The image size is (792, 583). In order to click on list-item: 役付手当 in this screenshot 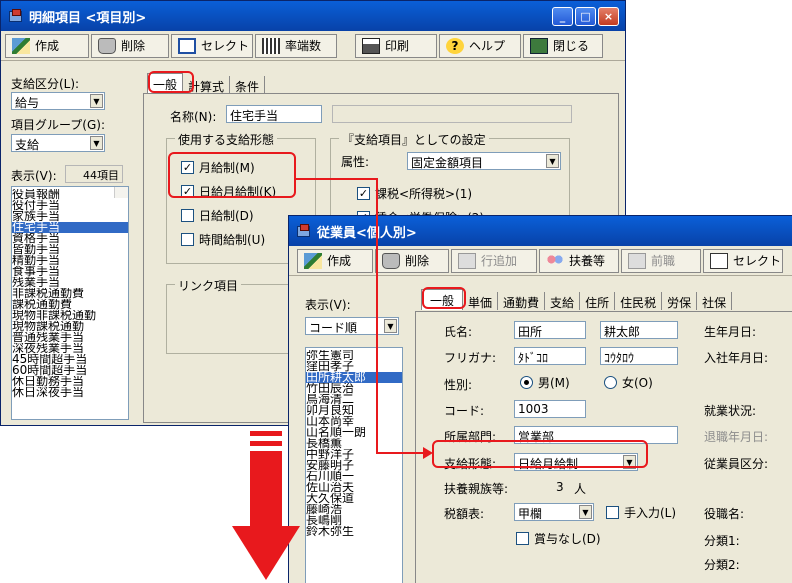, I will do `click(70, 205)`.